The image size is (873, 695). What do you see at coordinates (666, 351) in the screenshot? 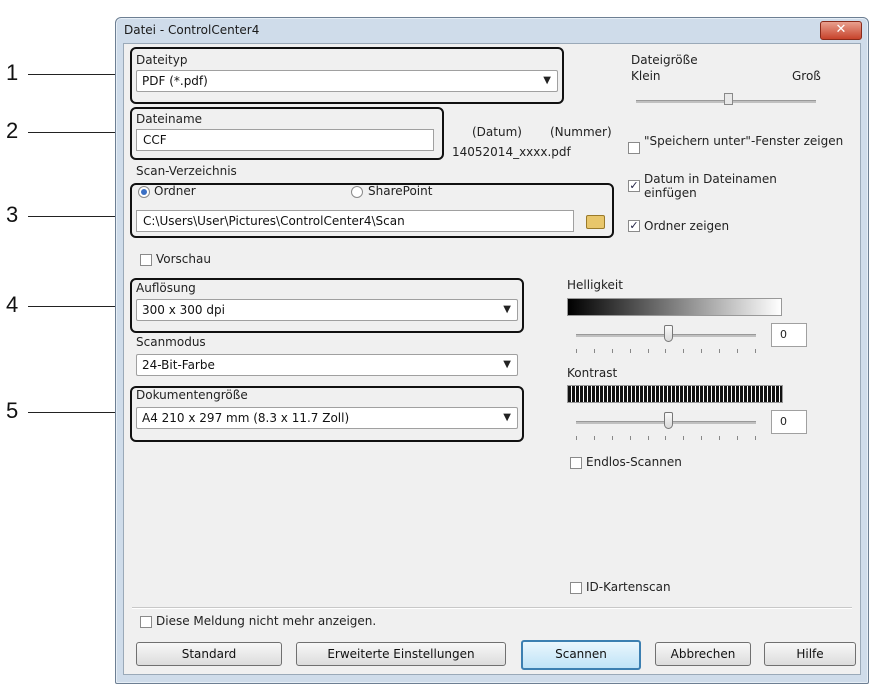
I see `brightness-ticks` at bounding box center [666, 351].